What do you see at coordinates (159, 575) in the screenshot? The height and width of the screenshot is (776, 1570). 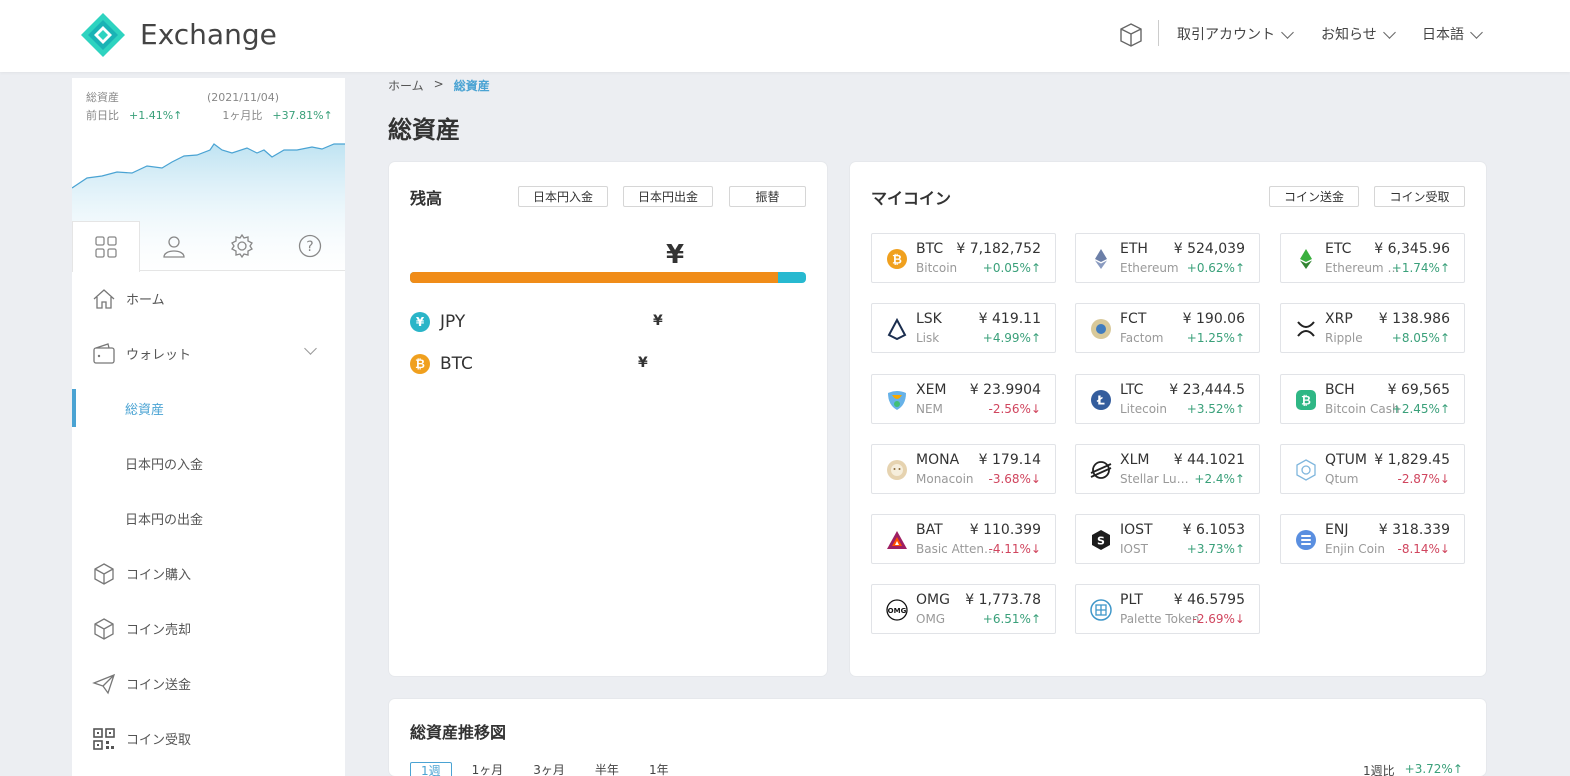 I see `sidebar-item-label: コイン購入` at bounding box center [159, 575].